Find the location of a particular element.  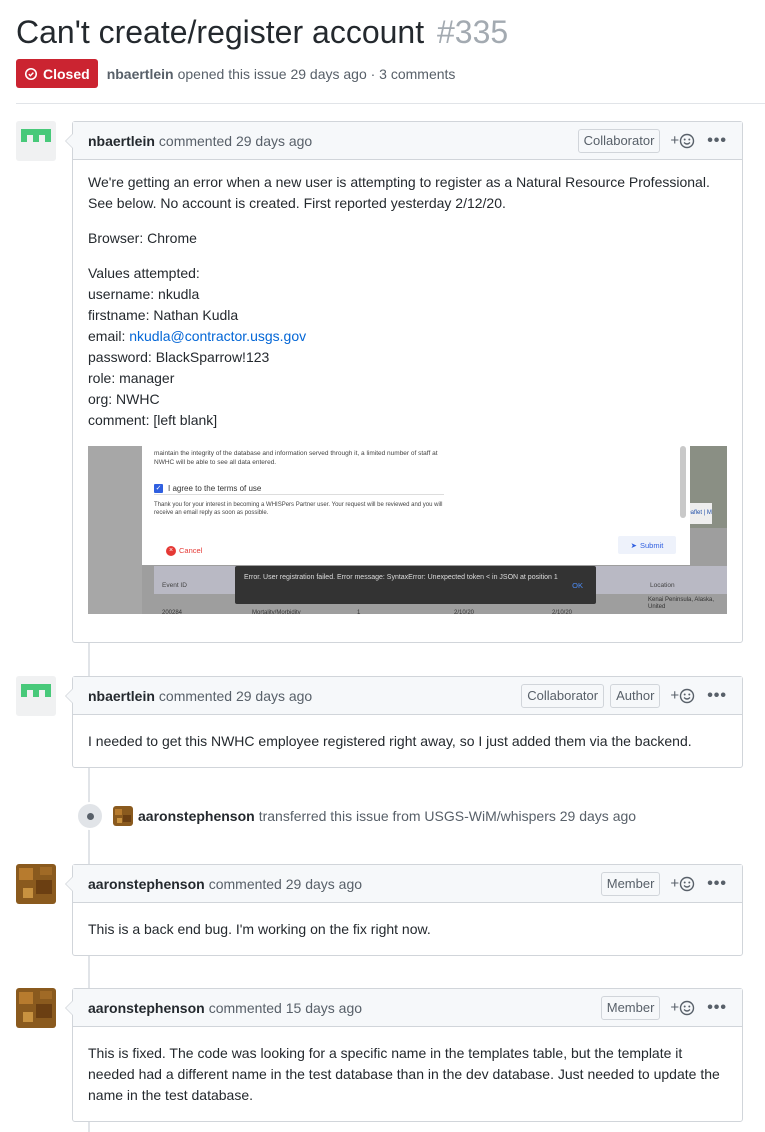

status-badge-label: Closed is located at coordinates (66, 73).